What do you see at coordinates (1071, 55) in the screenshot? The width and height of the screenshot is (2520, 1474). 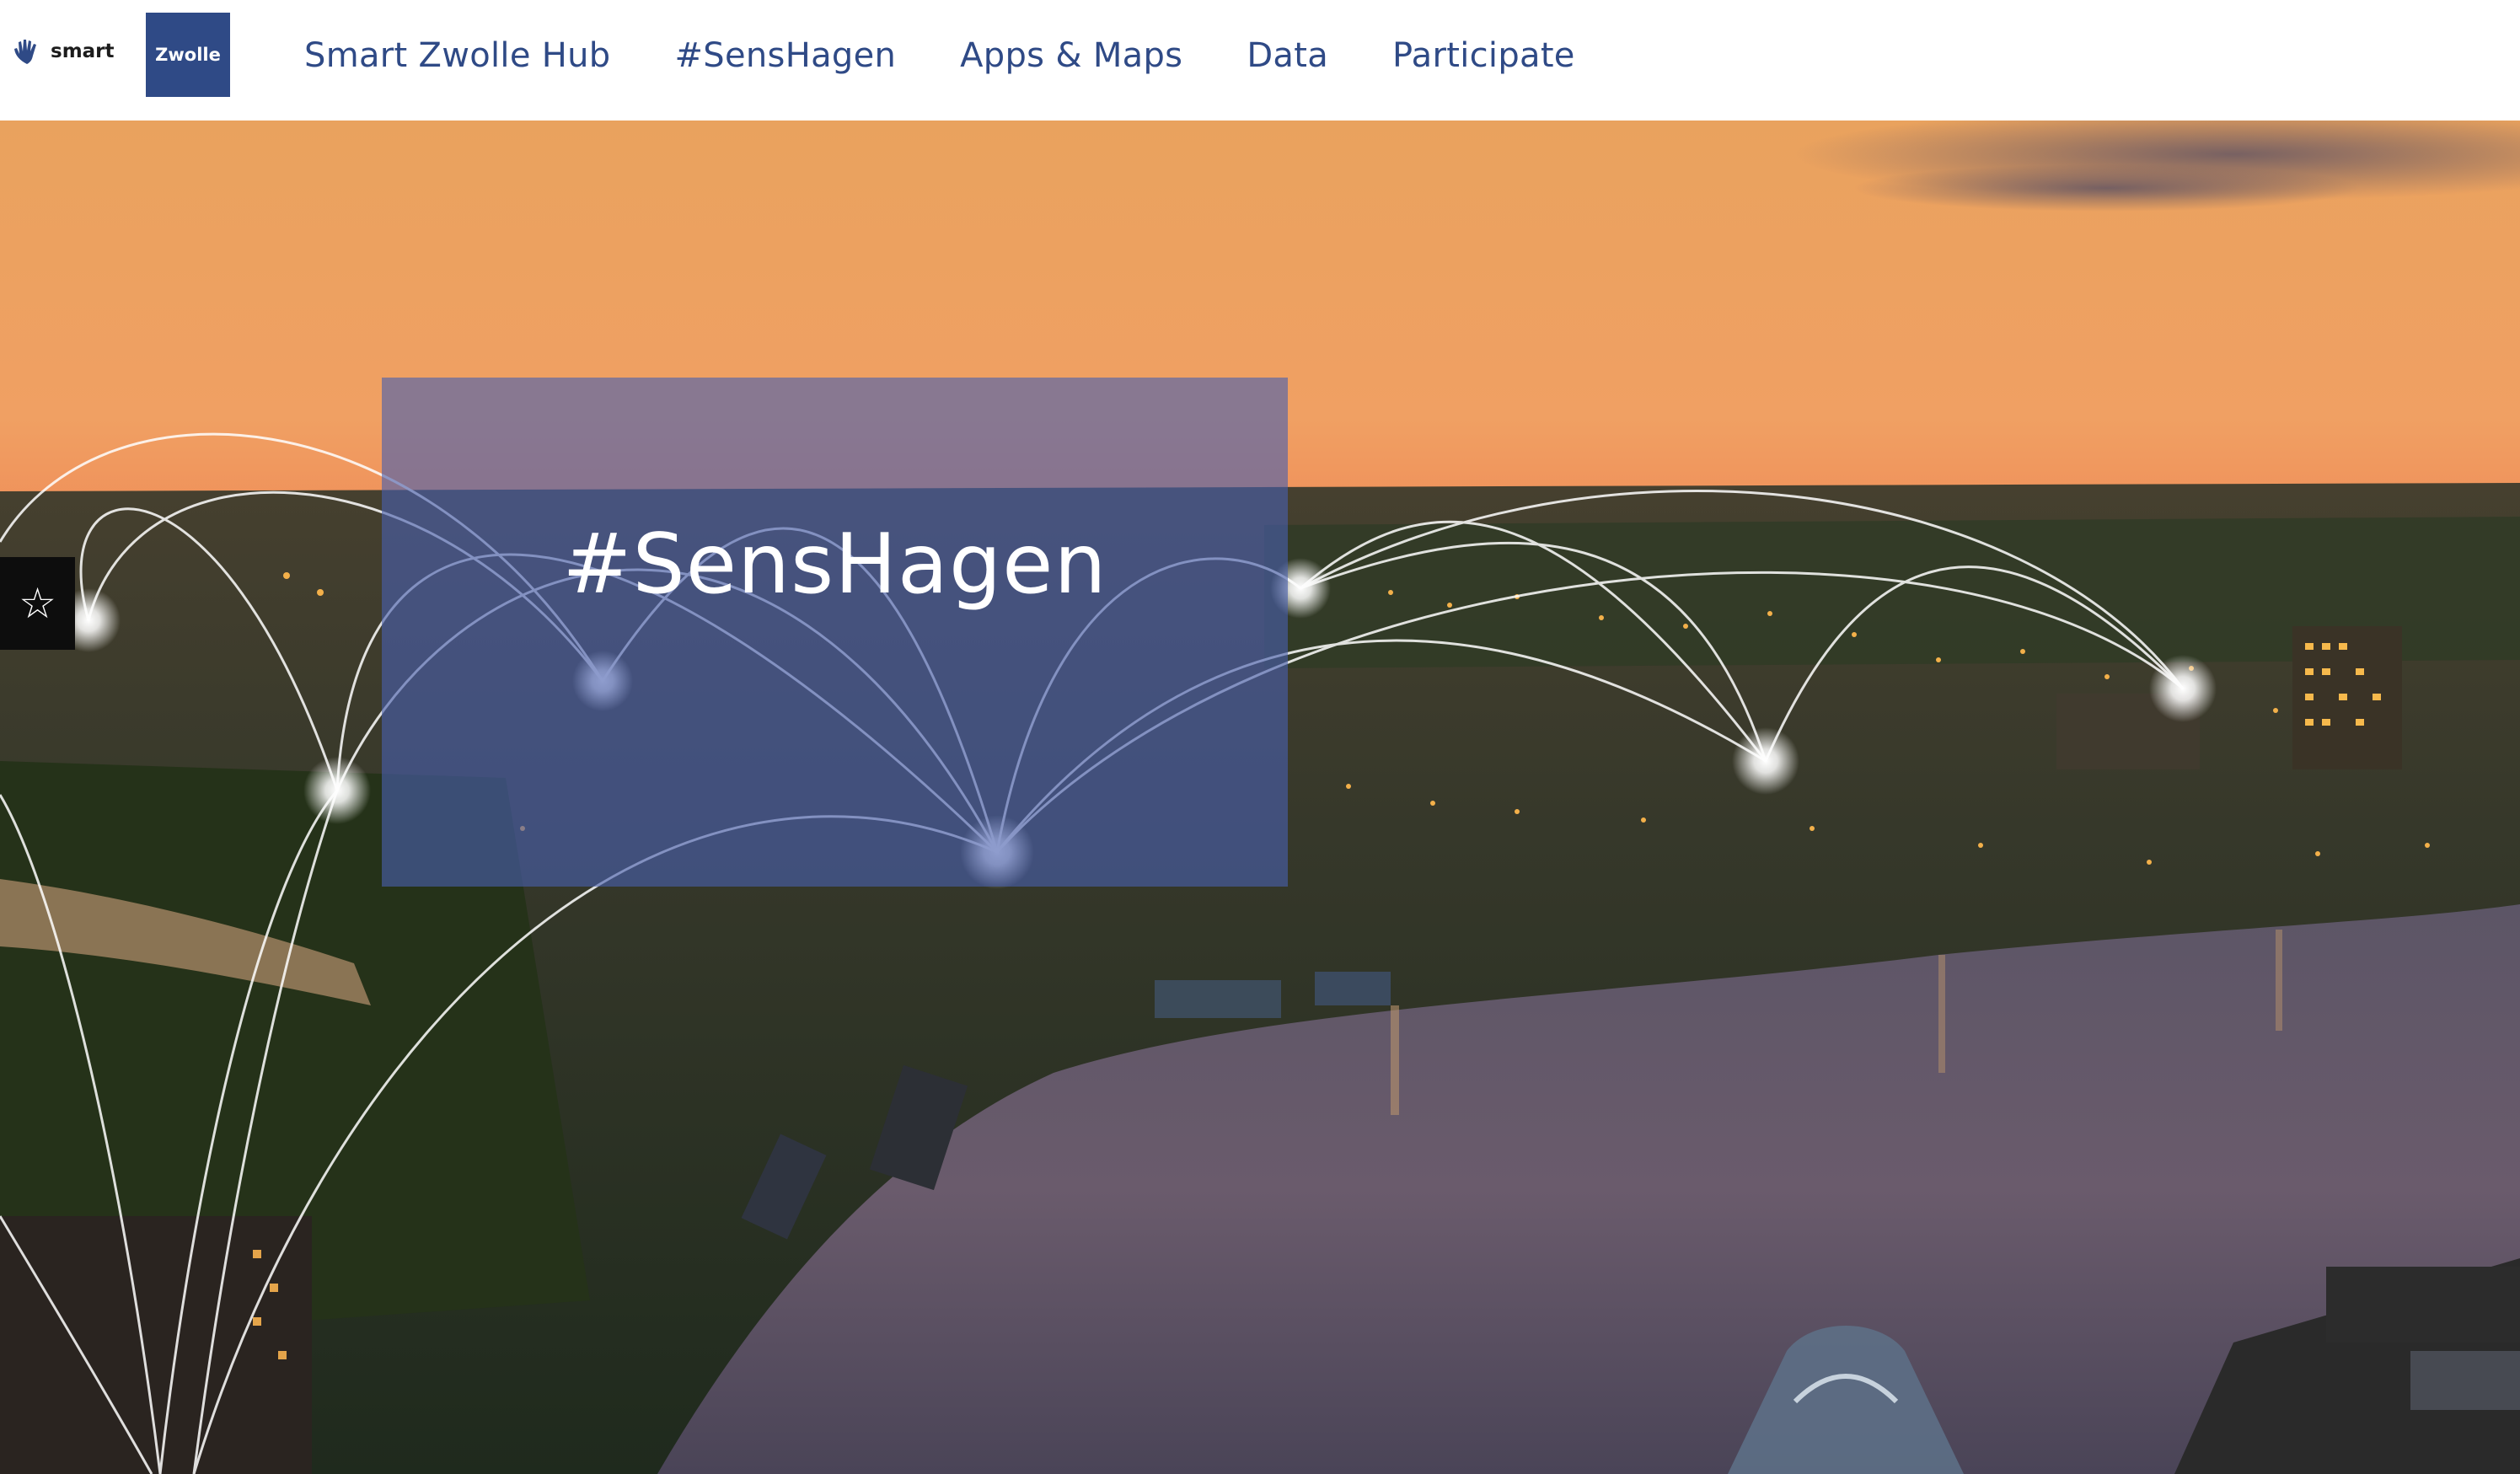 I see `nav-item-apps-maps: Apps & Maps` at bounding box center [1071, 55].